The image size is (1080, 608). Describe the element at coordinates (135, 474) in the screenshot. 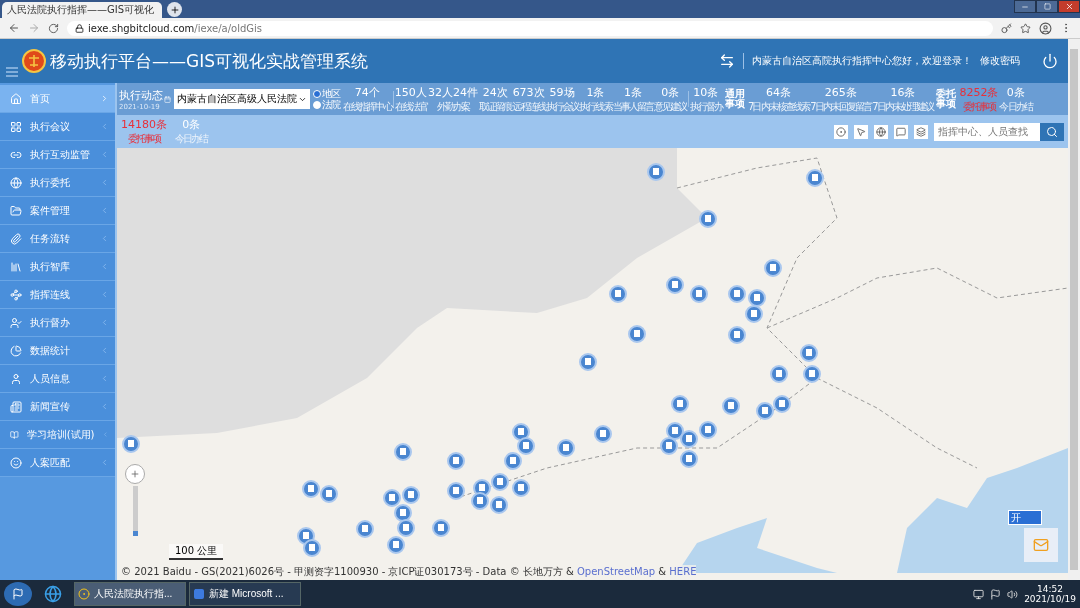

I see `pan-control` at that location.